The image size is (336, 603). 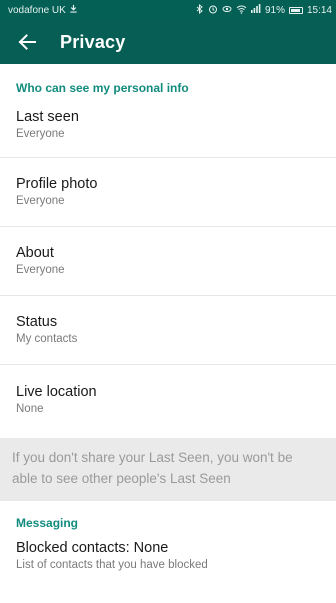 I want to click on pref-title: Profile photo, so click(x=57, y=184).